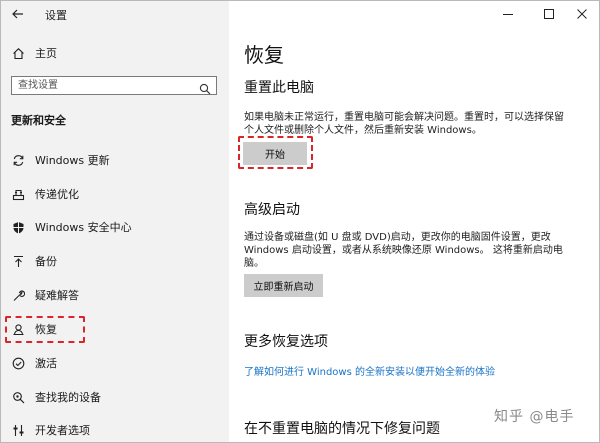 Image resolution: width=600 pixels, height=443 pixels. What do you see at coordinates (46, 261) in the screenshot?
I see `sidebar-item-label: 备份` at bounding box center [46, 261].